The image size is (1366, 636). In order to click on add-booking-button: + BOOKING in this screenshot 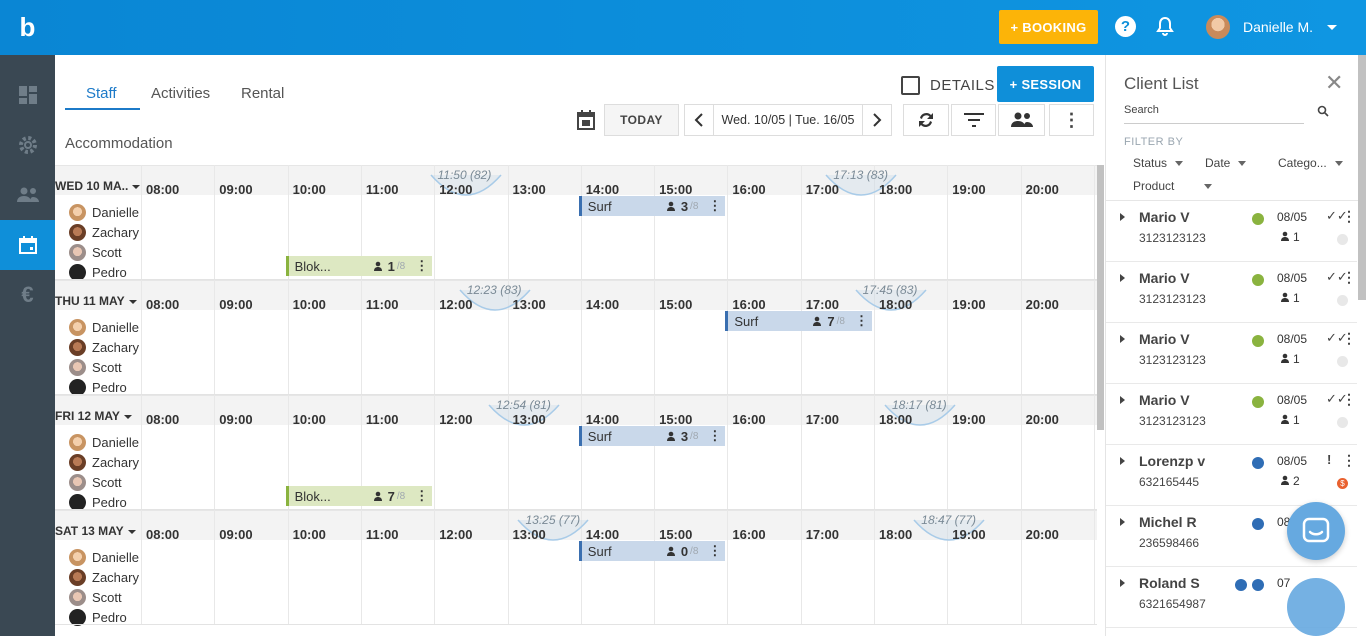, I will do `click(1048, 27)`.